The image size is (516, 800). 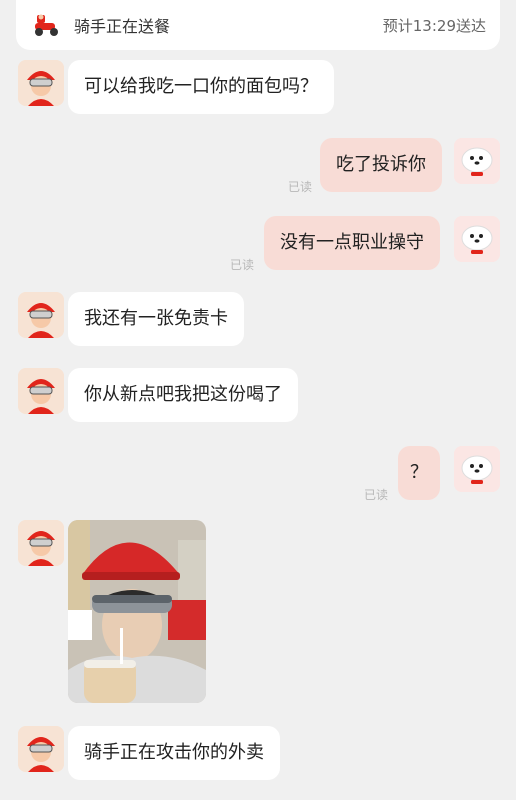 I want to click on message-bubble: 没有一点职业操守, so click(x=352, y=243).